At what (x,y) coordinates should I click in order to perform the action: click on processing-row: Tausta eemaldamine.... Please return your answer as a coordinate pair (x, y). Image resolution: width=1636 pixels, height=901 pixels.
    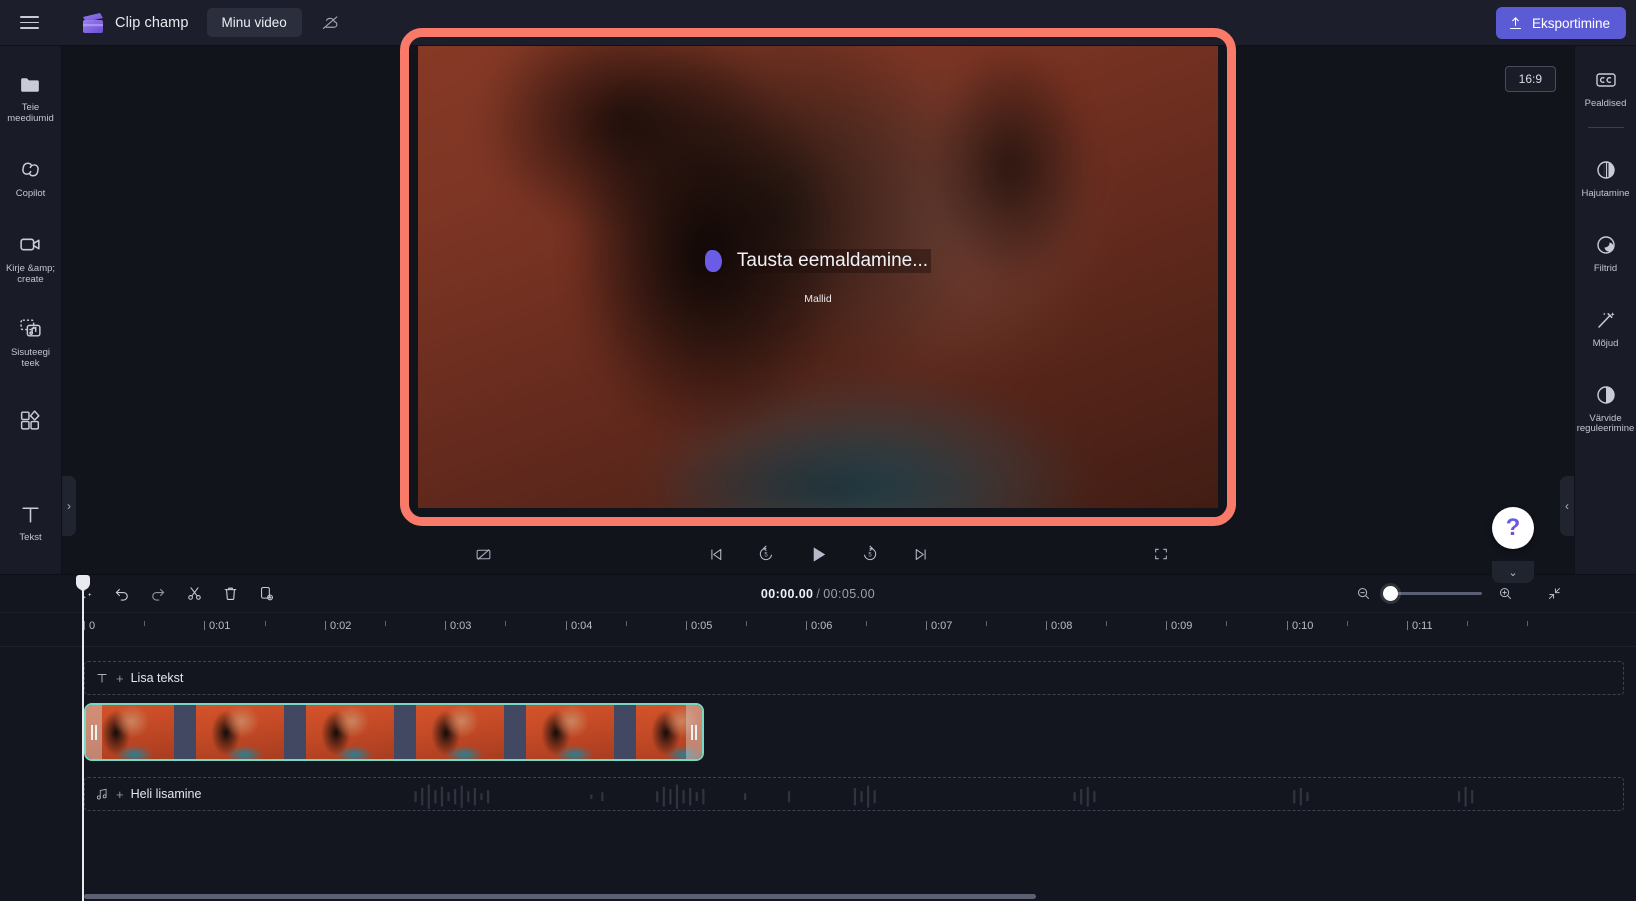
    Looking at the image, I should click on (818, 261).